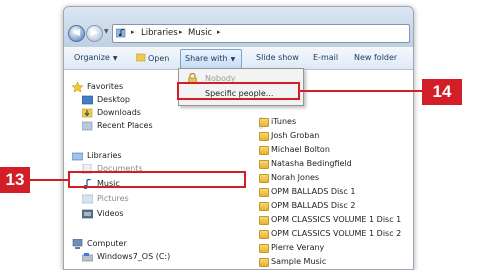 The height and width of the screenshot is (270, 481). What do you see at coordinates (336, 233) in the screenshot?
I see `file-item-label: OPM CLASSICS VOLUME 1 Disc 2` at bounding box center [336, 233].